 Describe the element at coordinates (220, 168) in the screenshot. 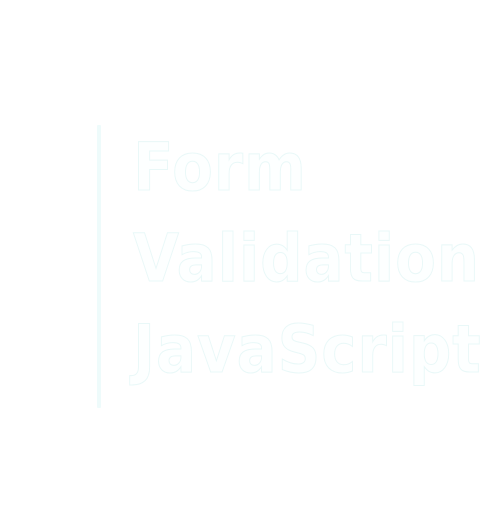

I see `title-line-form: Form` at that location.